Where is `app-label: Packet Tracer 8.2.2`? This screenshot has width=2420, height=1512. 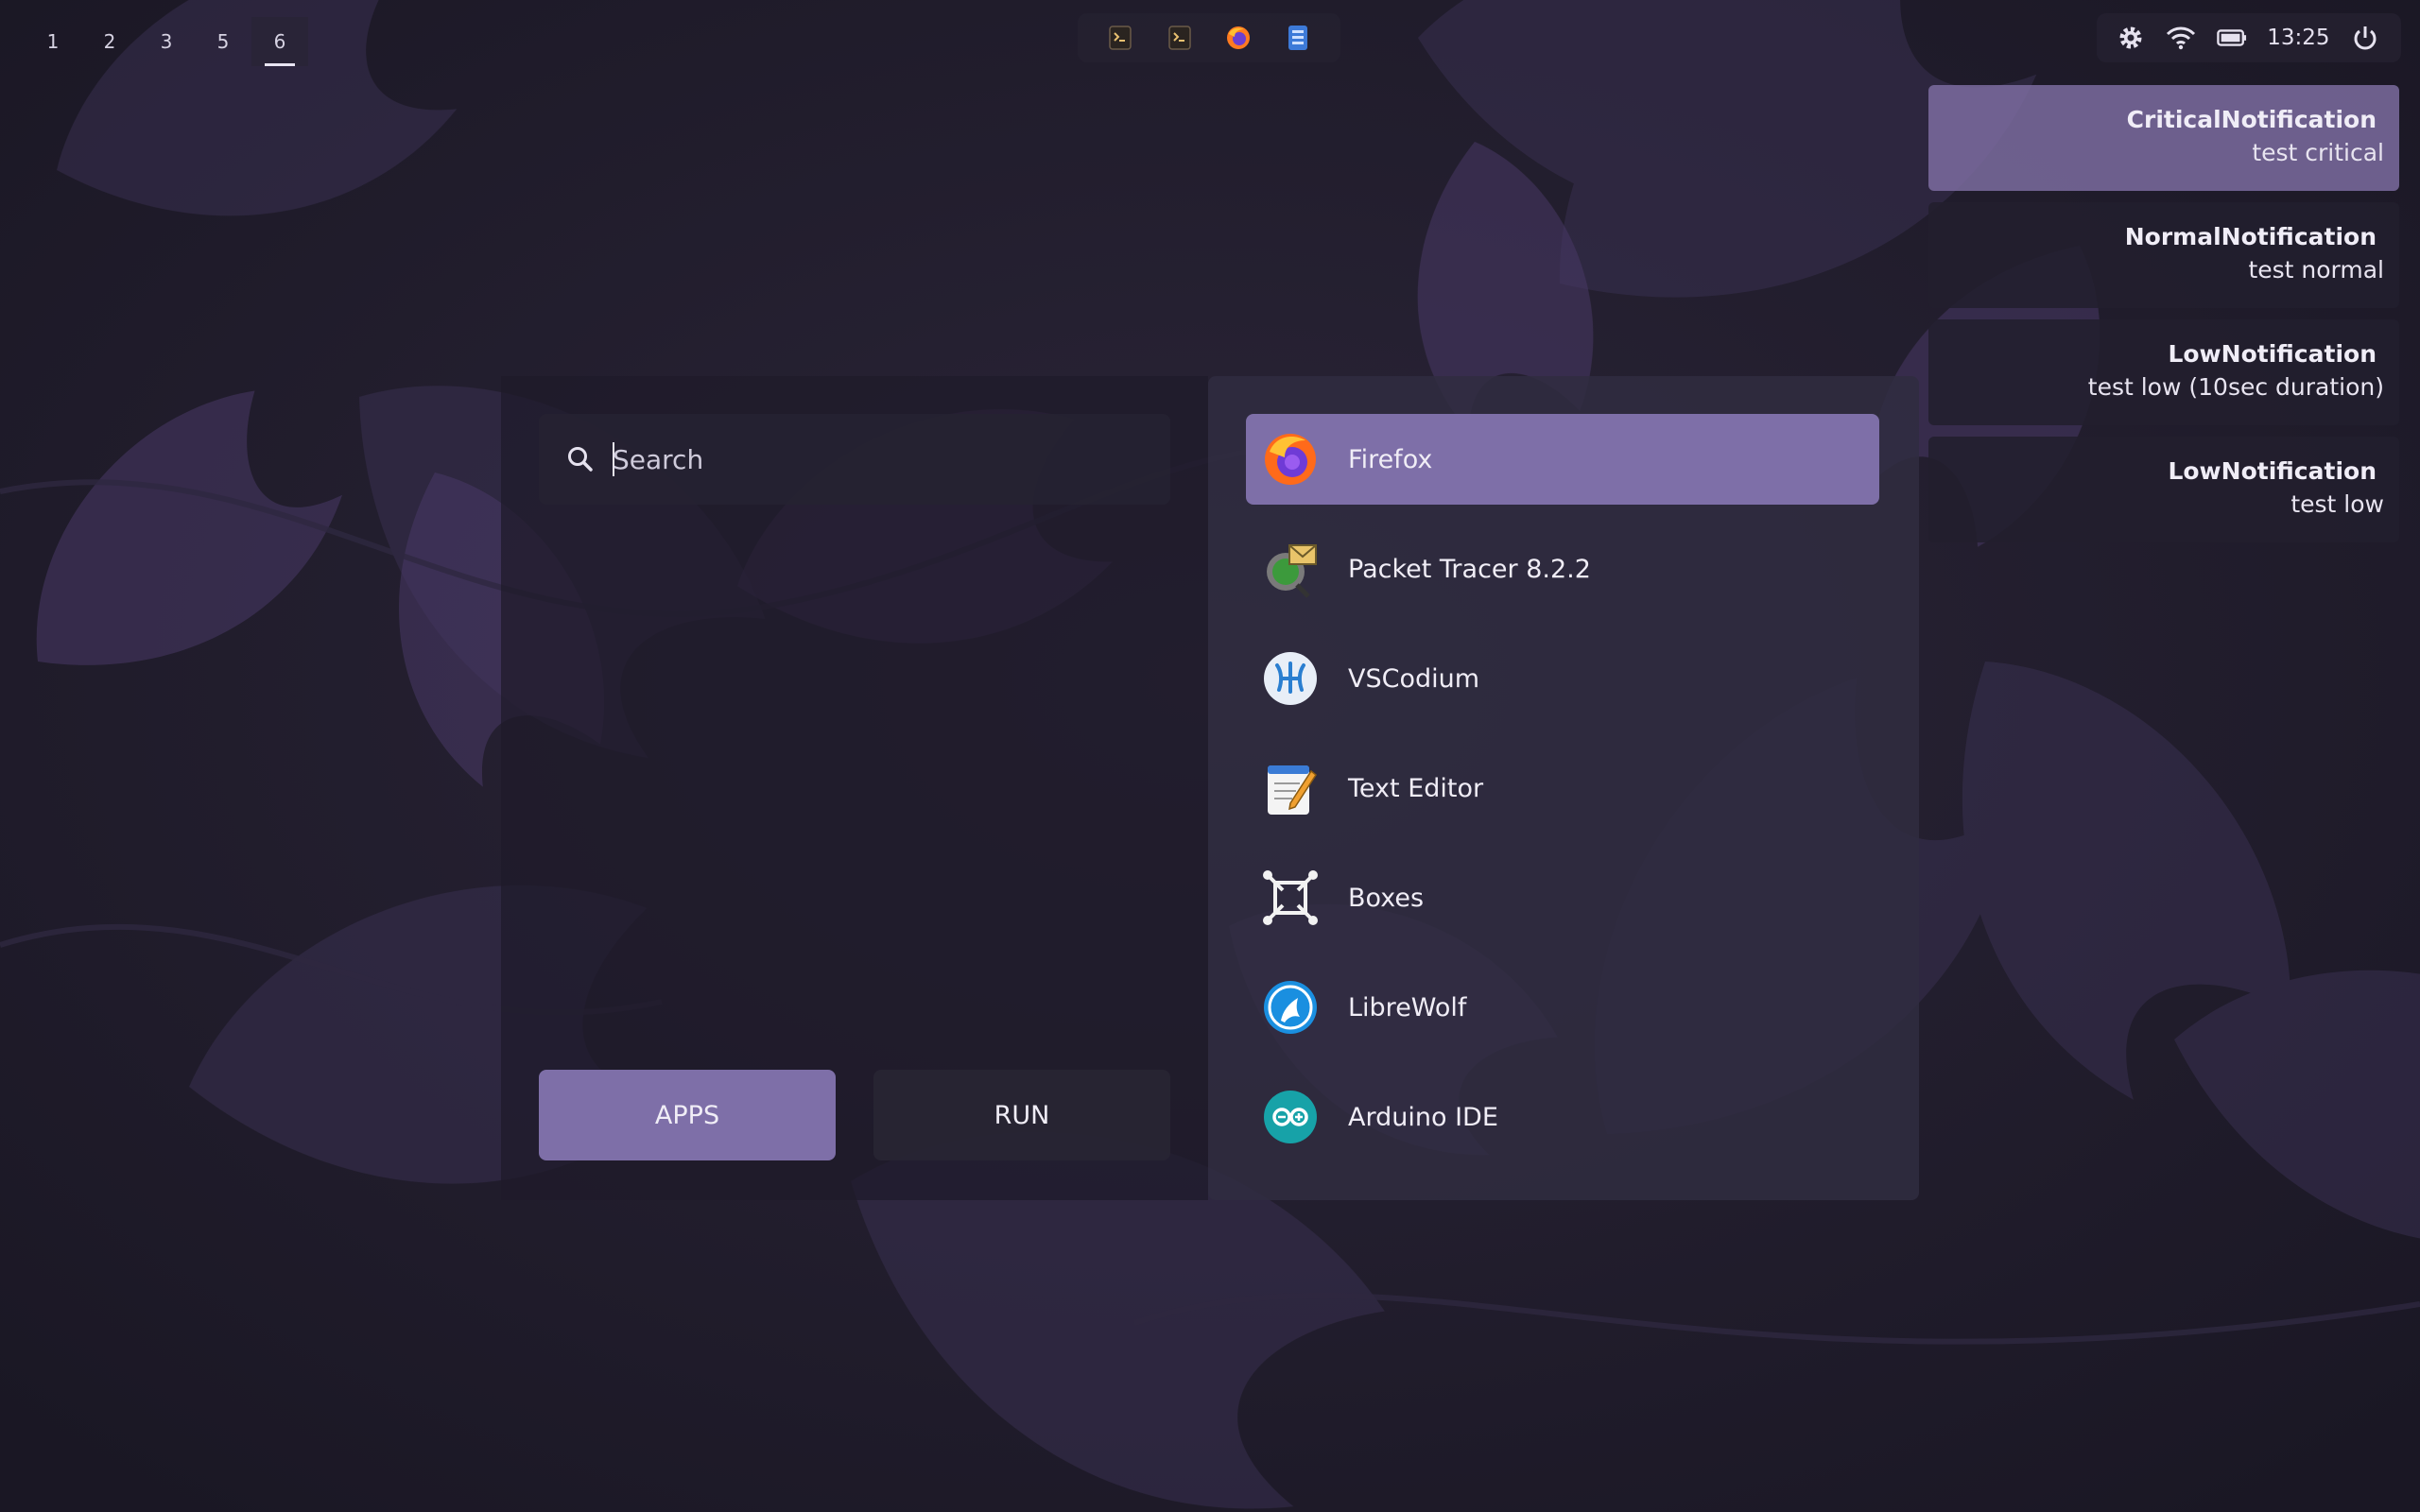 app-label: Packet Tracer 8.2.2 is located at coordinates (1469, 569).